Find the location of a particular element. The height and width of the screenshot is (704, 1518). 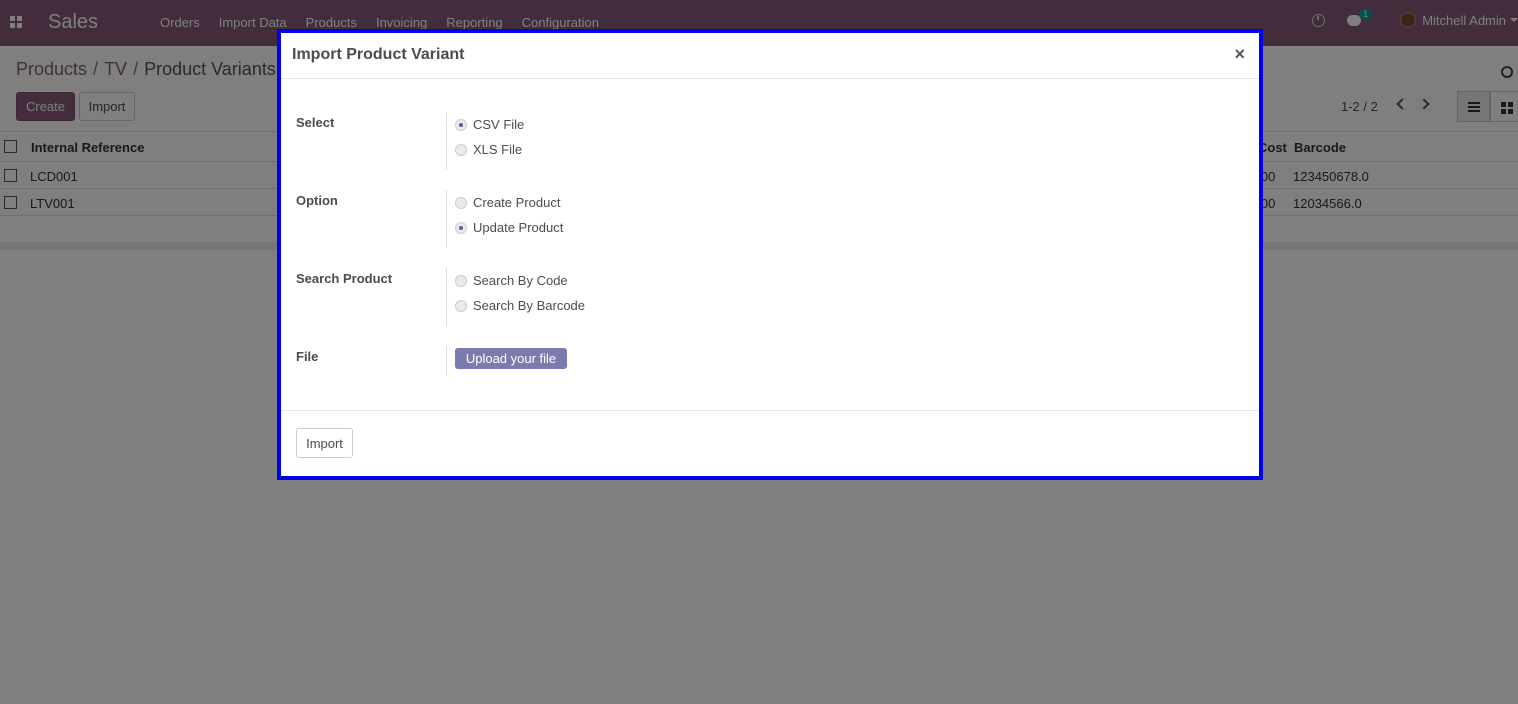

file-label: File is located at coordinates (307, 356).